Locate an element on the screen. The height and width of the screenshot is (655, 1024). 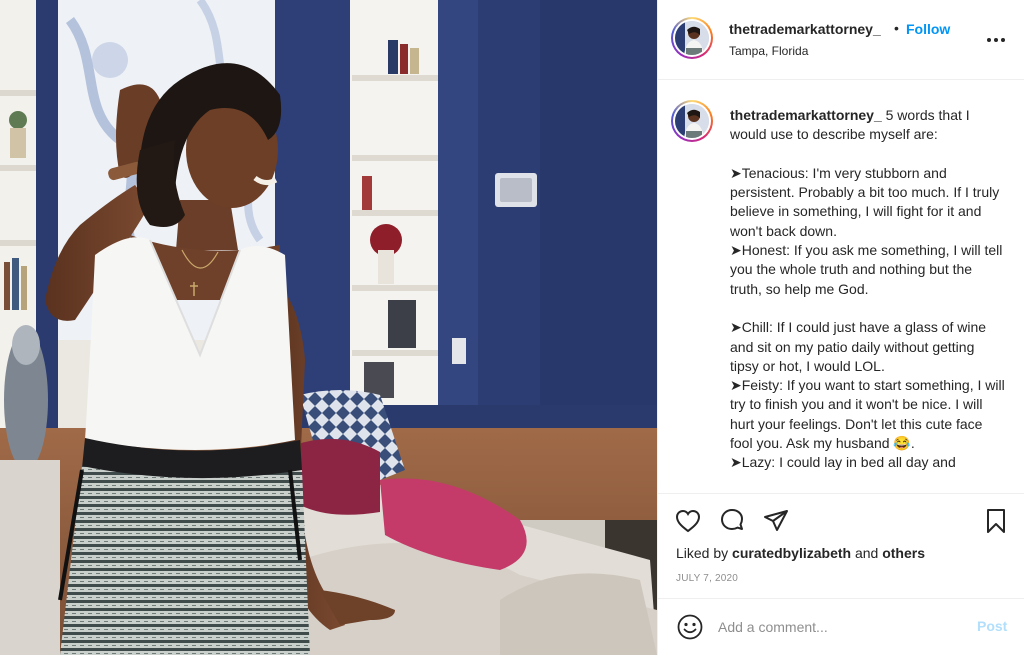
share-icon is located at coordinates (776, 521).